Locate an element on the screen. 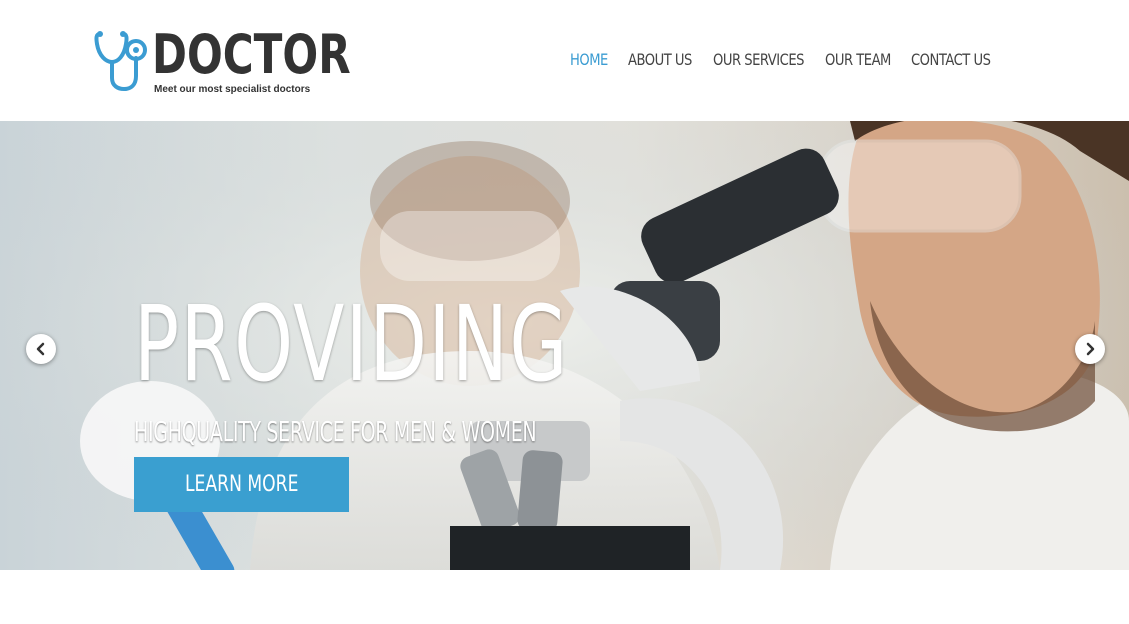  chevron-right-icon is located at coordinates (1090, 349).